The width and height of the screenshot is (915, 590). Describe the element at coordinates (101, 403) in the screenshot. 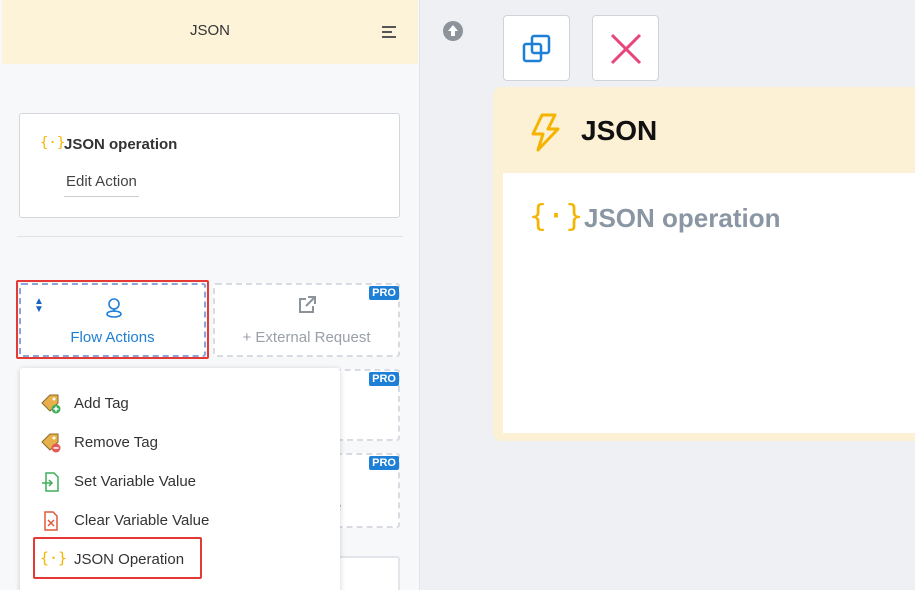

I see `menu-item-label: Add Tag` at that location.